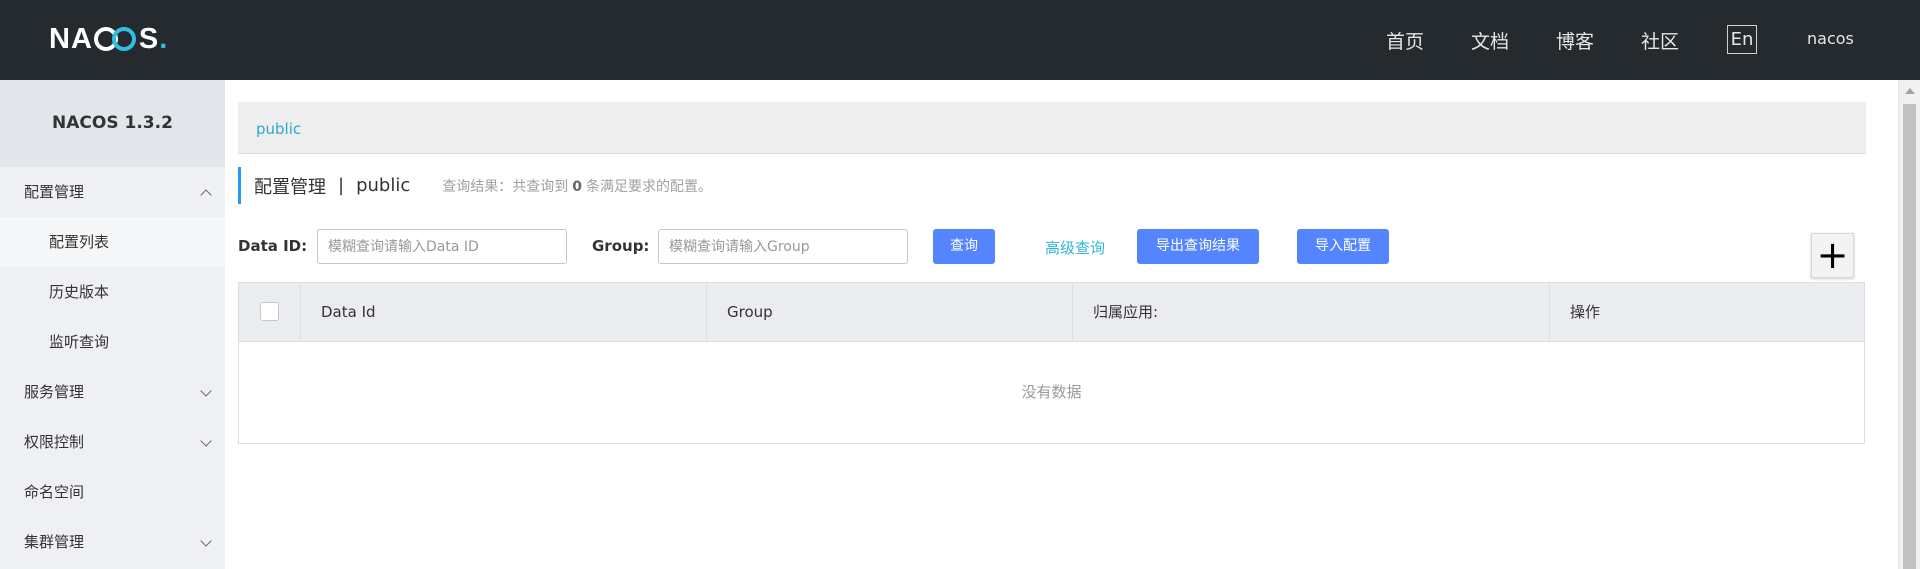 Image resolution: width=1920 pixels, height=569 pixels. Describe the element at coordinates (1405, 40) in the screenshot. I see `nav-home: 首页` at that location.